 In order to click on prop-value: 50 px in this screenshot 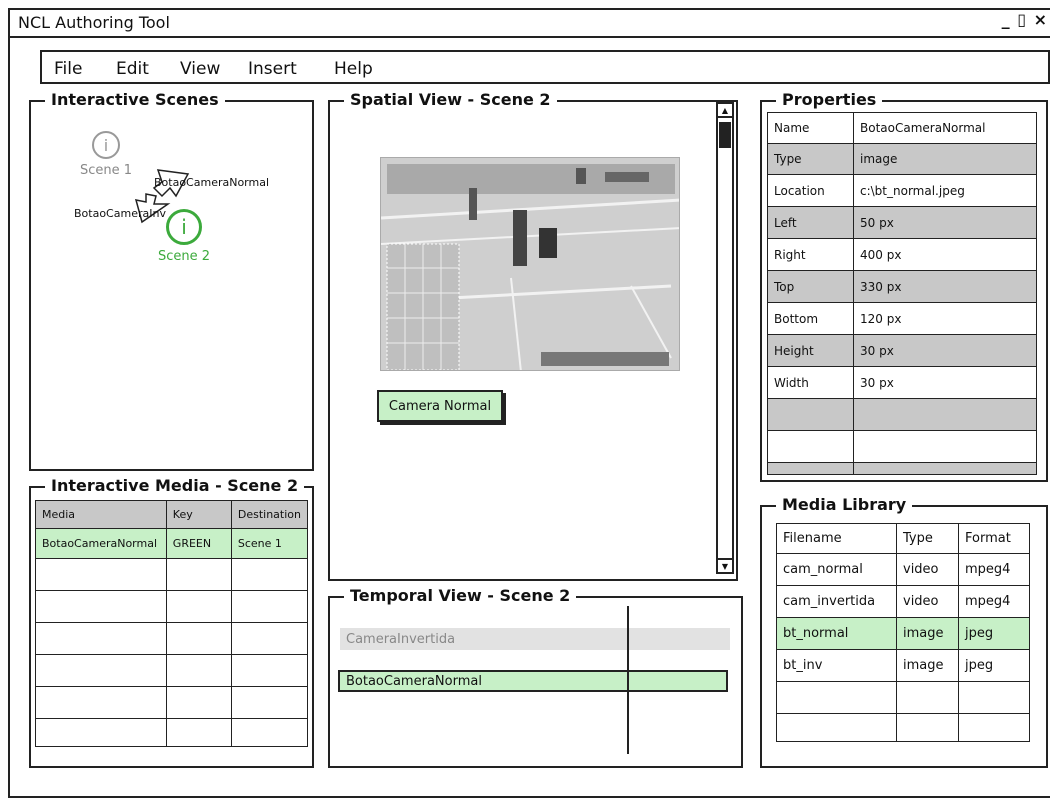, I will do `click(945, 222)`.